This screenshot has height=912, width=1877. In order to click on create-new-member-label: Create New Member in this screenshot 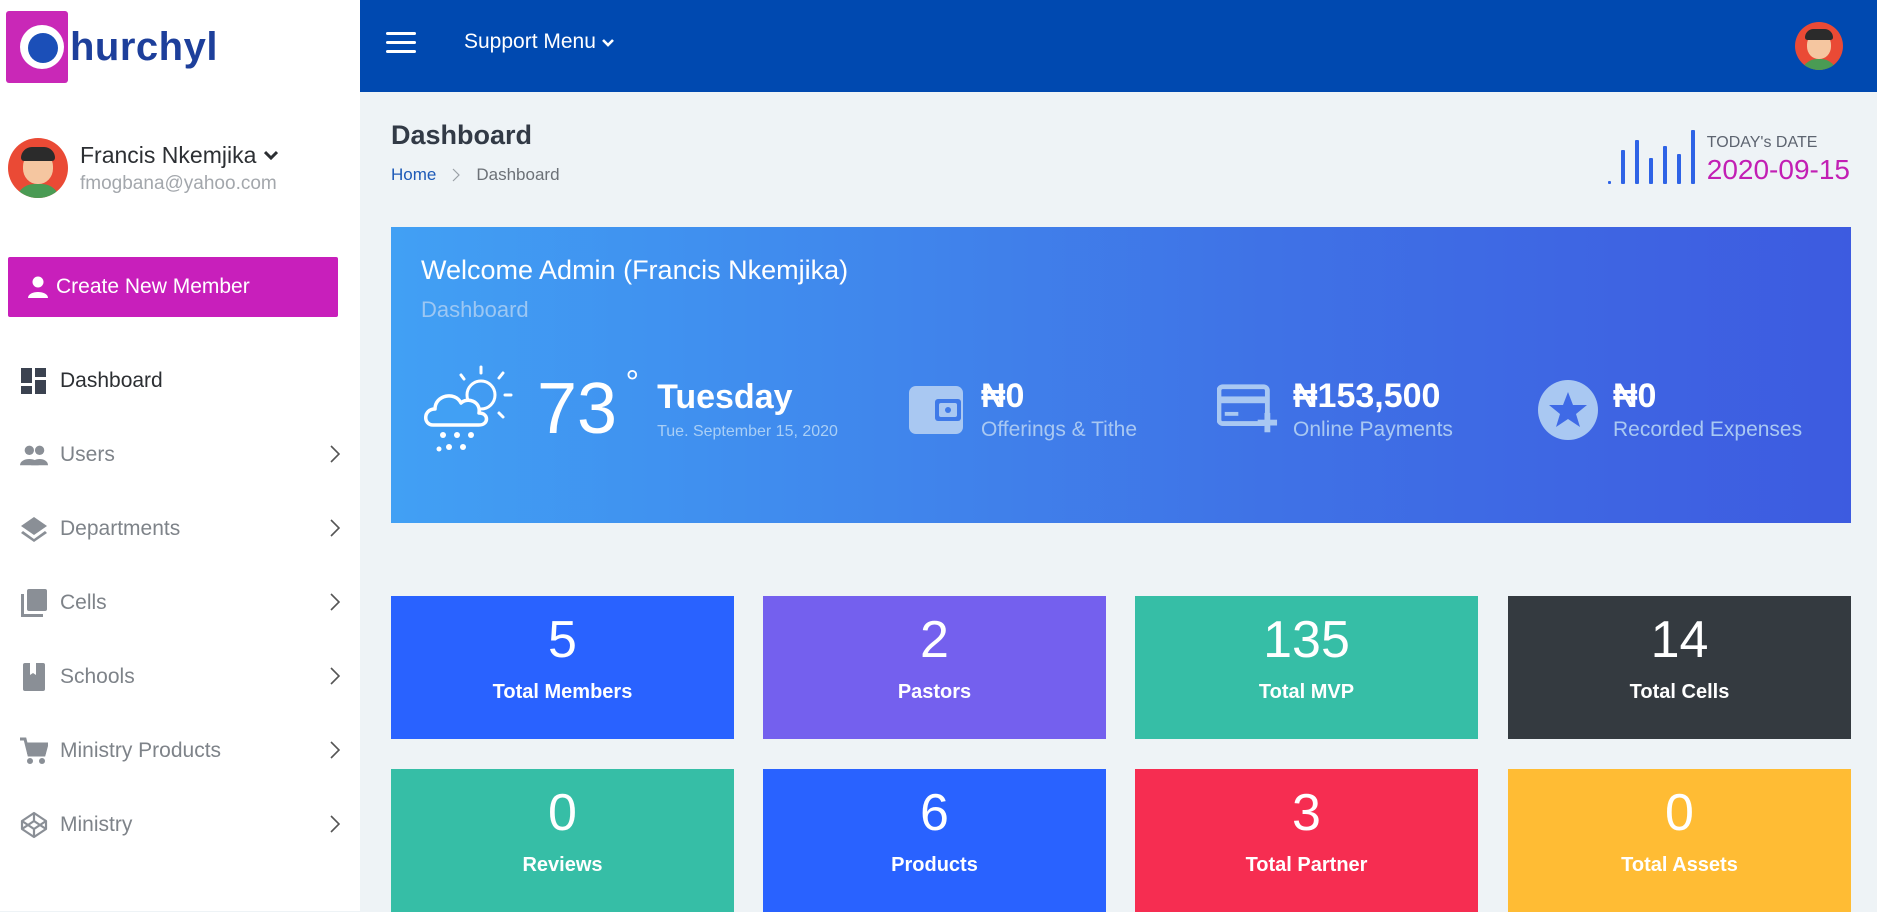, I will do `click(153, 286)`.